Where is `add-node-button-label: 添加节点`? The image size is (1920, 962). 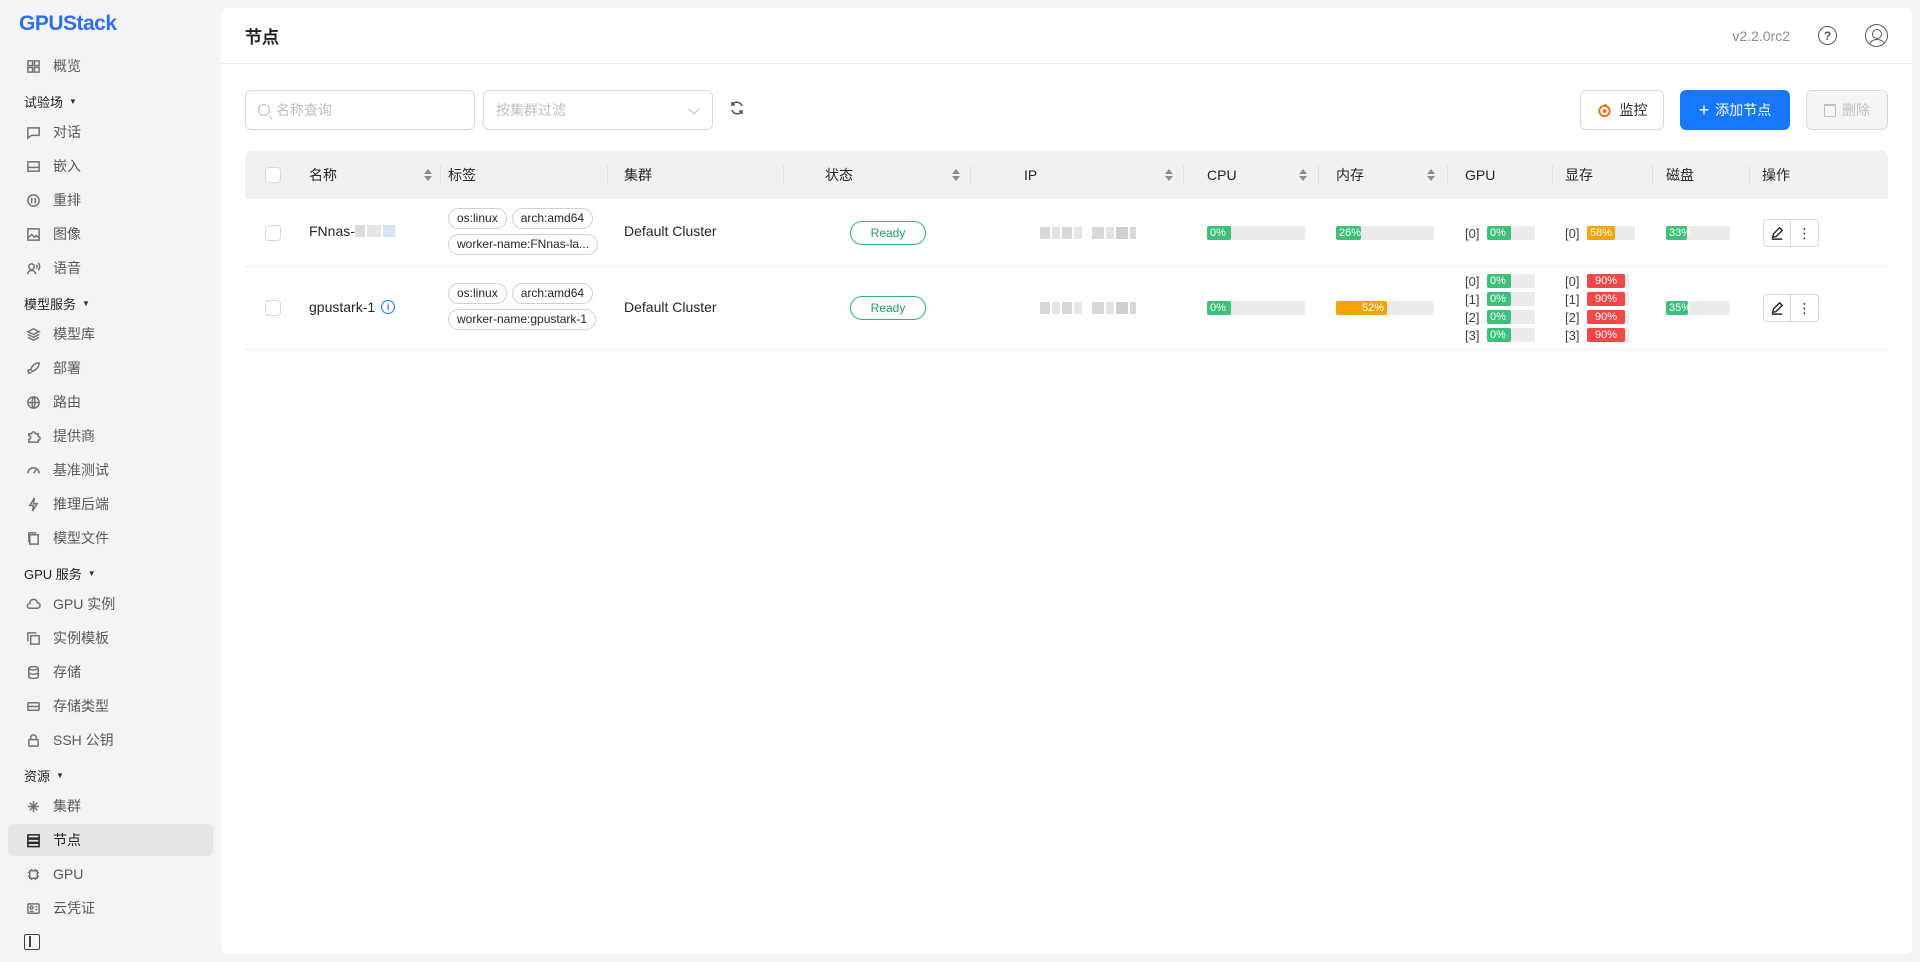 add-node-button-label: 添加节点 is located at coordinates (1743, 110).